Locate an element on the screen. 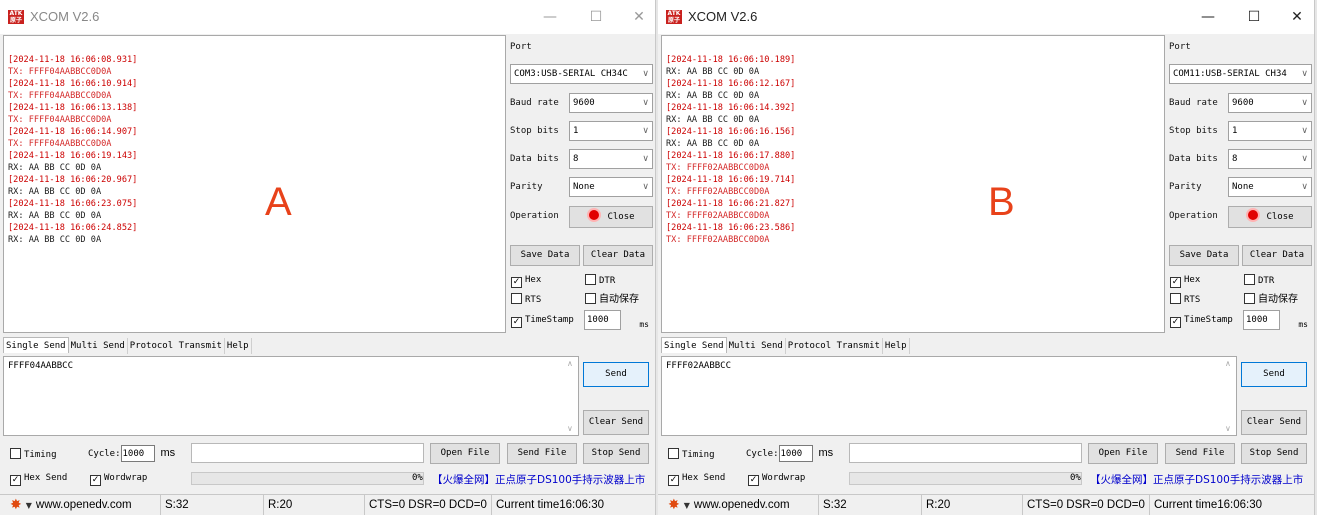 The image size is (1317, 515). port-select: COM3:USB-SERIAL CH34C ∨ is located at coordinates (581, 74).